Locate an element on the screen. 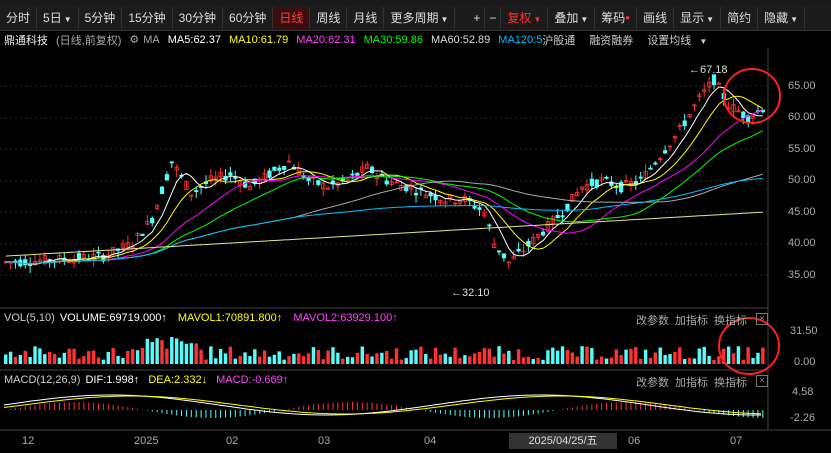  macd-close-icon: × is located at coordinates (762, 381).